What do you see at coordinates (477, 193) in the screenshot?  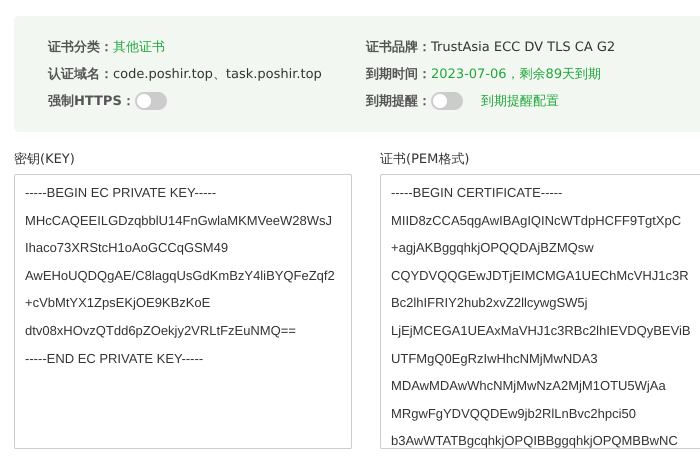 I see `text-line: -----BEGIN CERTIFICATE-----` at bounding box center [477, 193].